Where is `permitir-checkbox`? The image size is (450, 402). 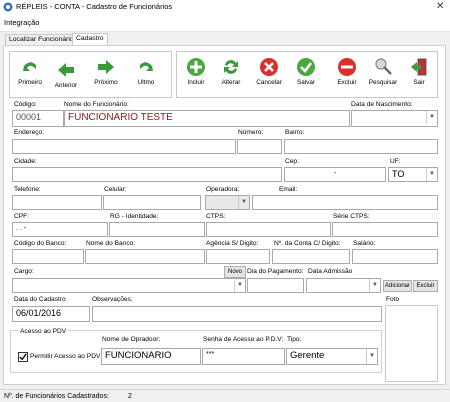
permitir-checkbox is located at coordinates (23, 357).